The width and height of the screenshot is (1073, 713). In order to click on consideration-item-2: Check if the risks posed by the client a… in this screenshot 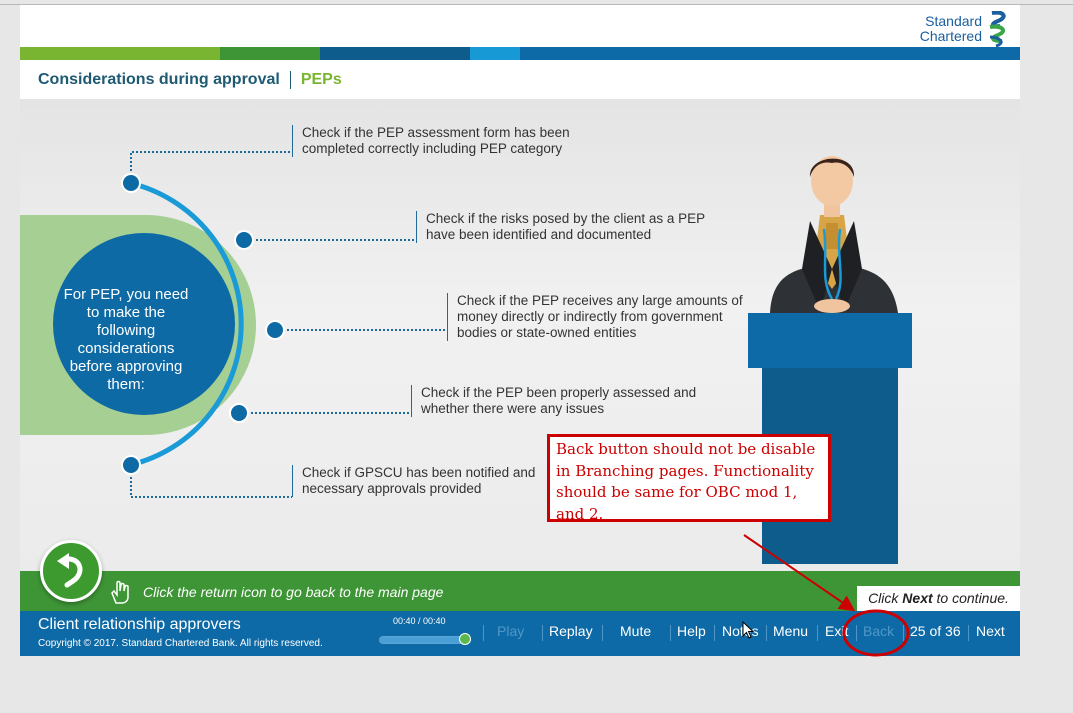, I will do `click(571, 227)`.